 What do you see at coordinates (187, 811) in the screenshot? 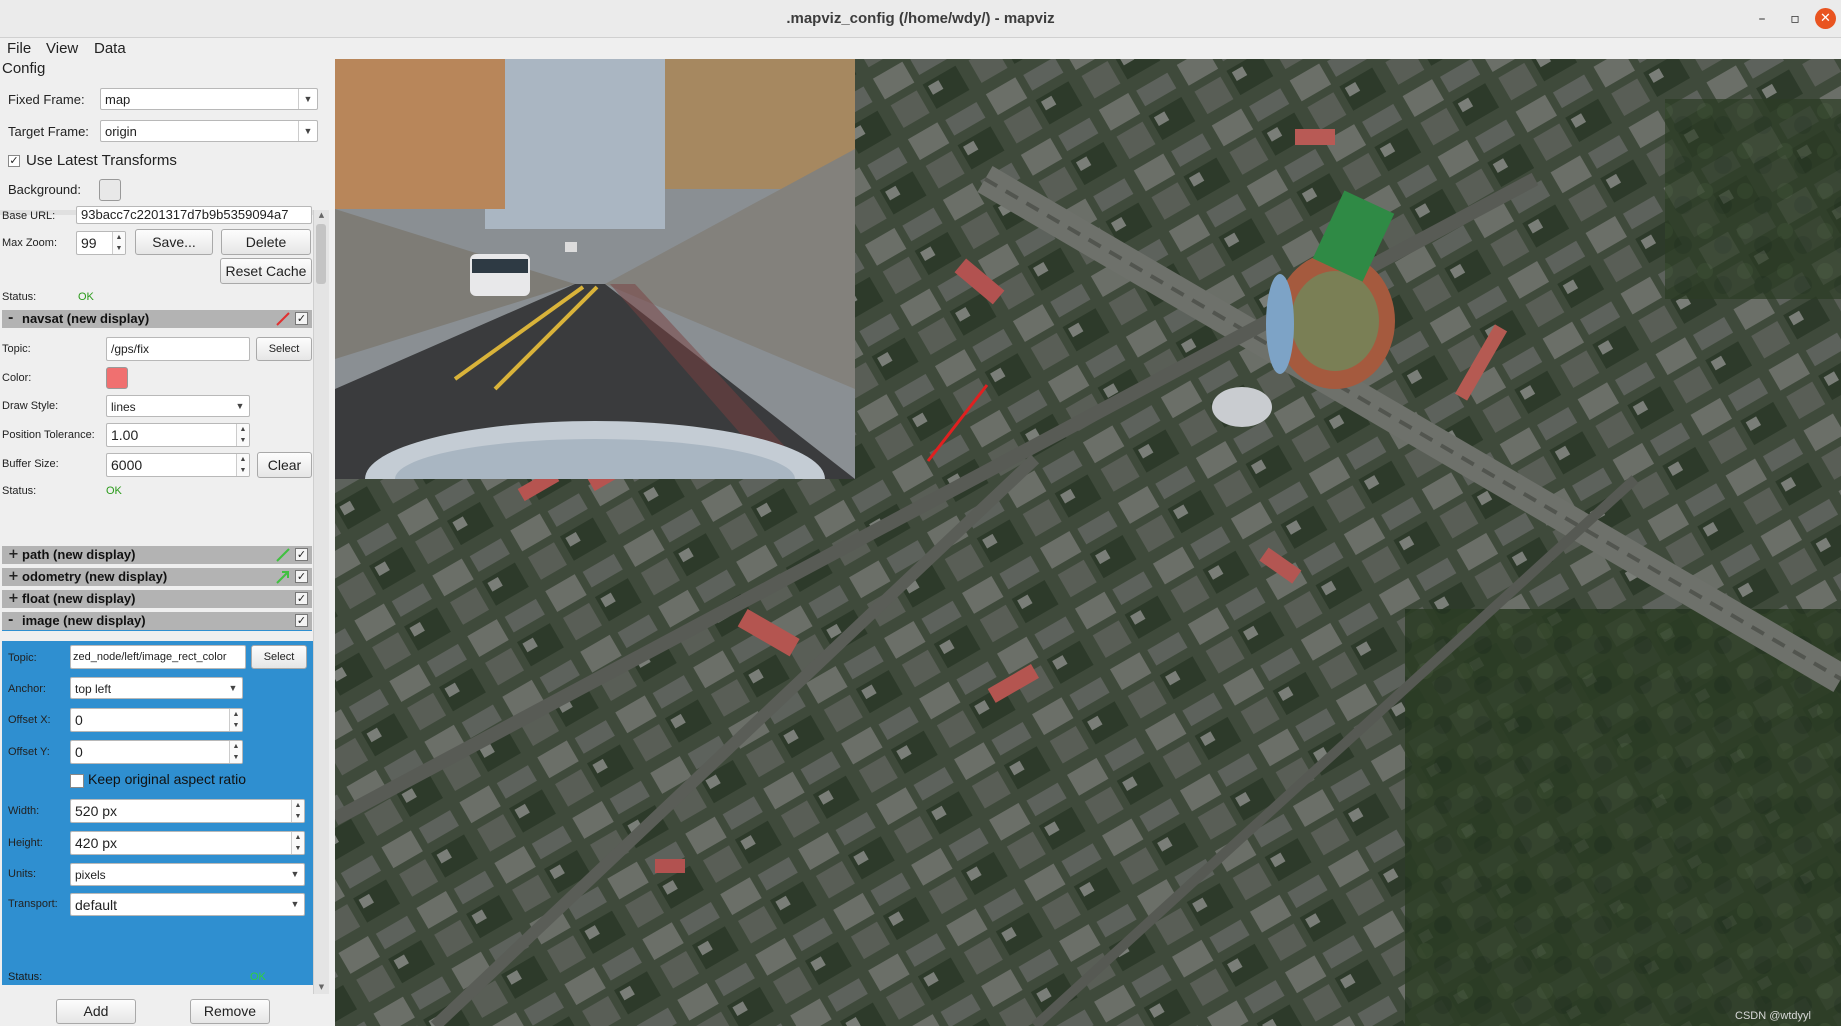
I see `width-spinbox: 520 px ▲ ▼` at bounding box center [187, 811].